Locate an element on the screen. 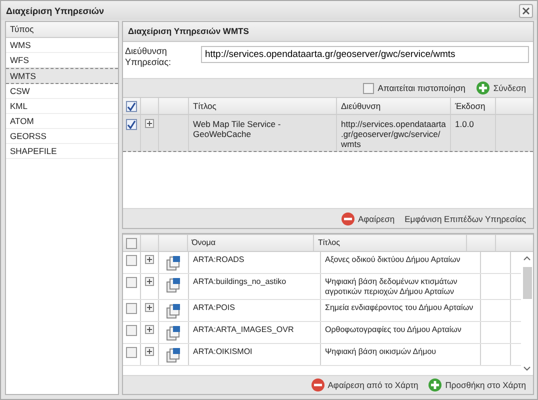 The image size is (538, 400). scroll-down-icon is located at coordinates (527, 369).